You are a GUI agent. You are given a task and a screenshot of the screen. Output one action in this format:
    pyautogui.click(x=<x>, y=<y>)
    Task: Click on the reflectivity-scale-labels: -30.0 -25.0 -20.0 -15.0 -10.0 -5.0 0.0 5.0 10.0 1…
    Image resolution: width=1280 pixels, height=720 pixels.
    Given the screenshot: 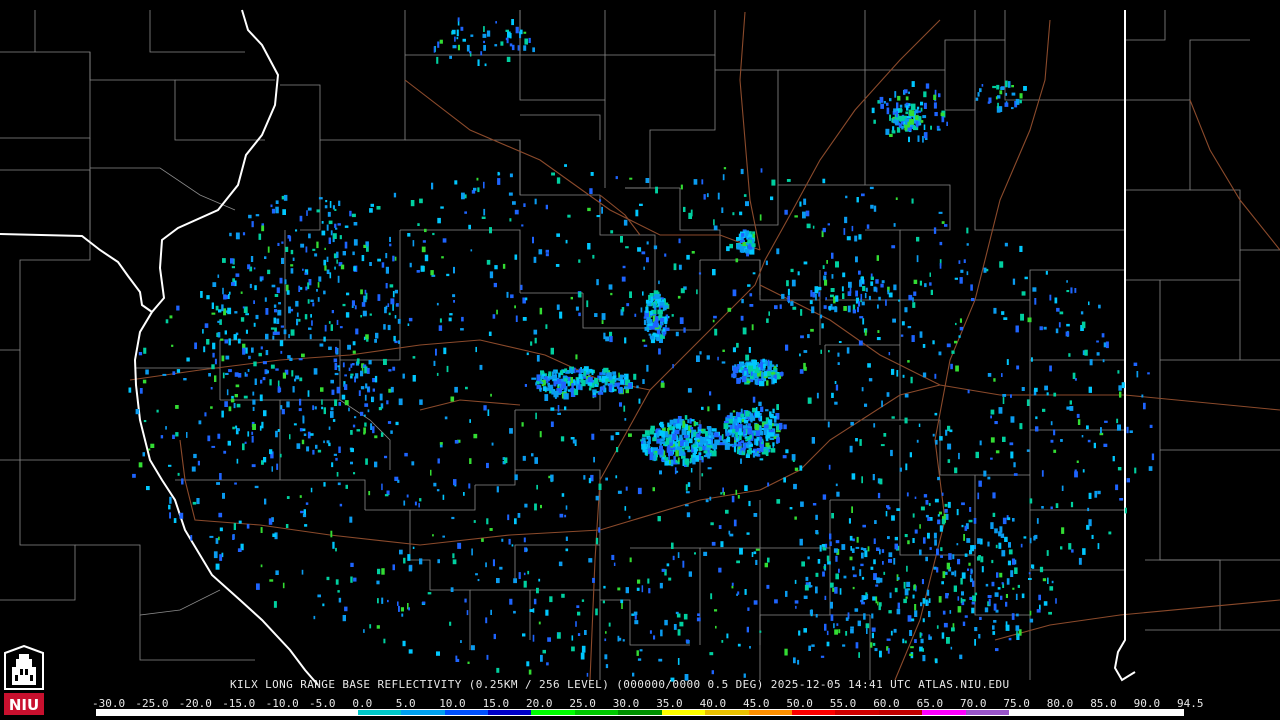 What is the action you would take?
    pyautogui.click(x=648, y=703)
    